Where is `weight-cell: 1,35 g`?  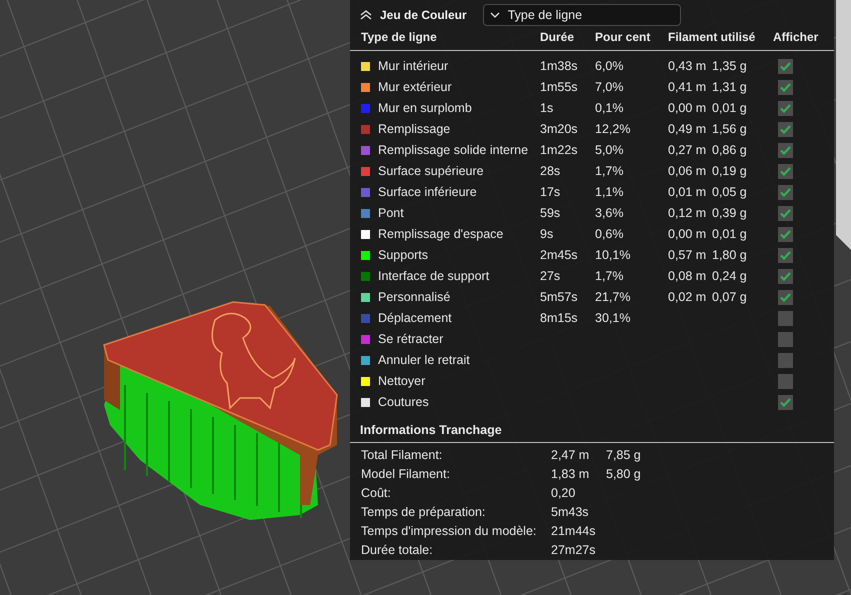
weight-cell: 1,35 g is located at coordinates (729, 65).